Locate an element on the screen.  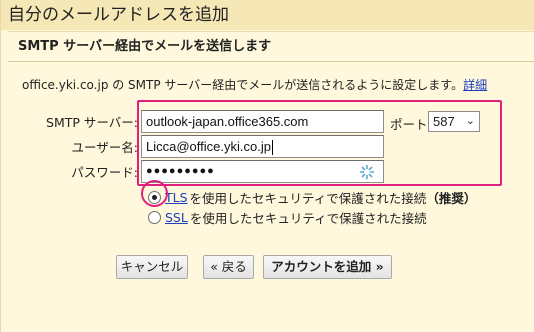
cancel-button: キャンセル is located at coordinates (152, 267).